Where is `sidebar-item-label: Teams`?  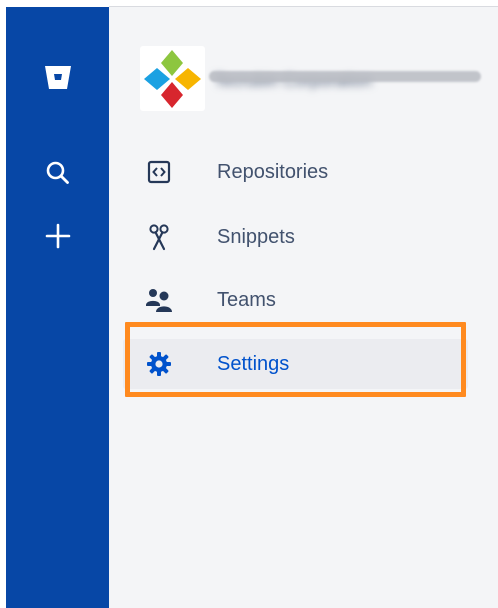 sidebar-item-label: Teams is located at coordinates (246, 299).